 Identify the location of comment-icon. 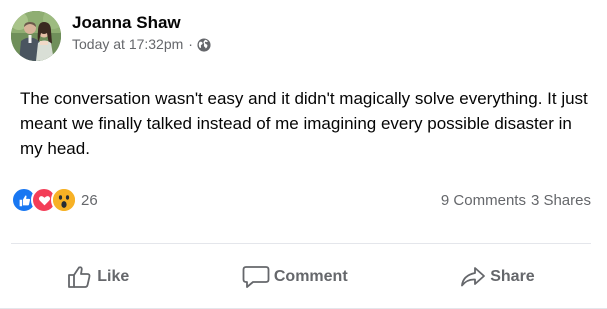
(256, 277).